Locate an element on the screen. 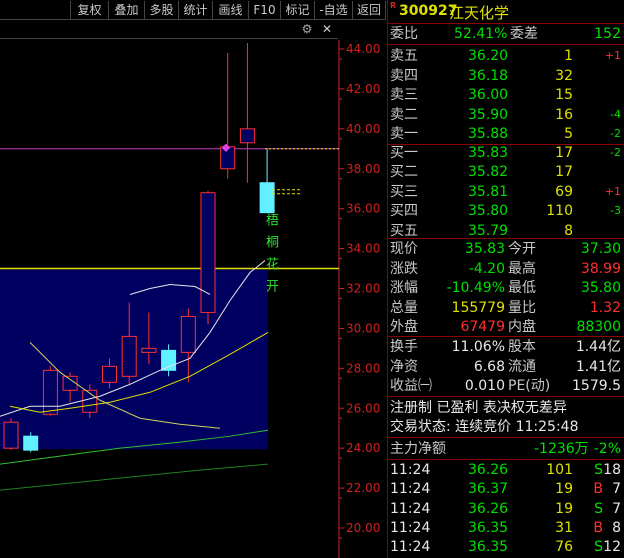  price-tick-label: 20.00 is located at coordinates (363, 528).